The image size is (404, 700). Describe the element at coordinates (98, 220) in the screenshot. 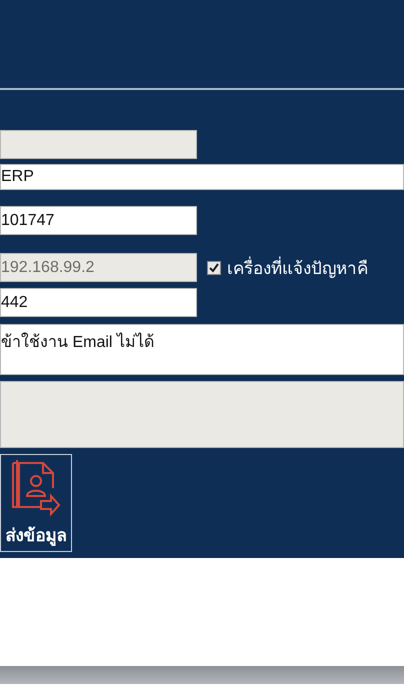

I see `input-field: 101747` at that location.